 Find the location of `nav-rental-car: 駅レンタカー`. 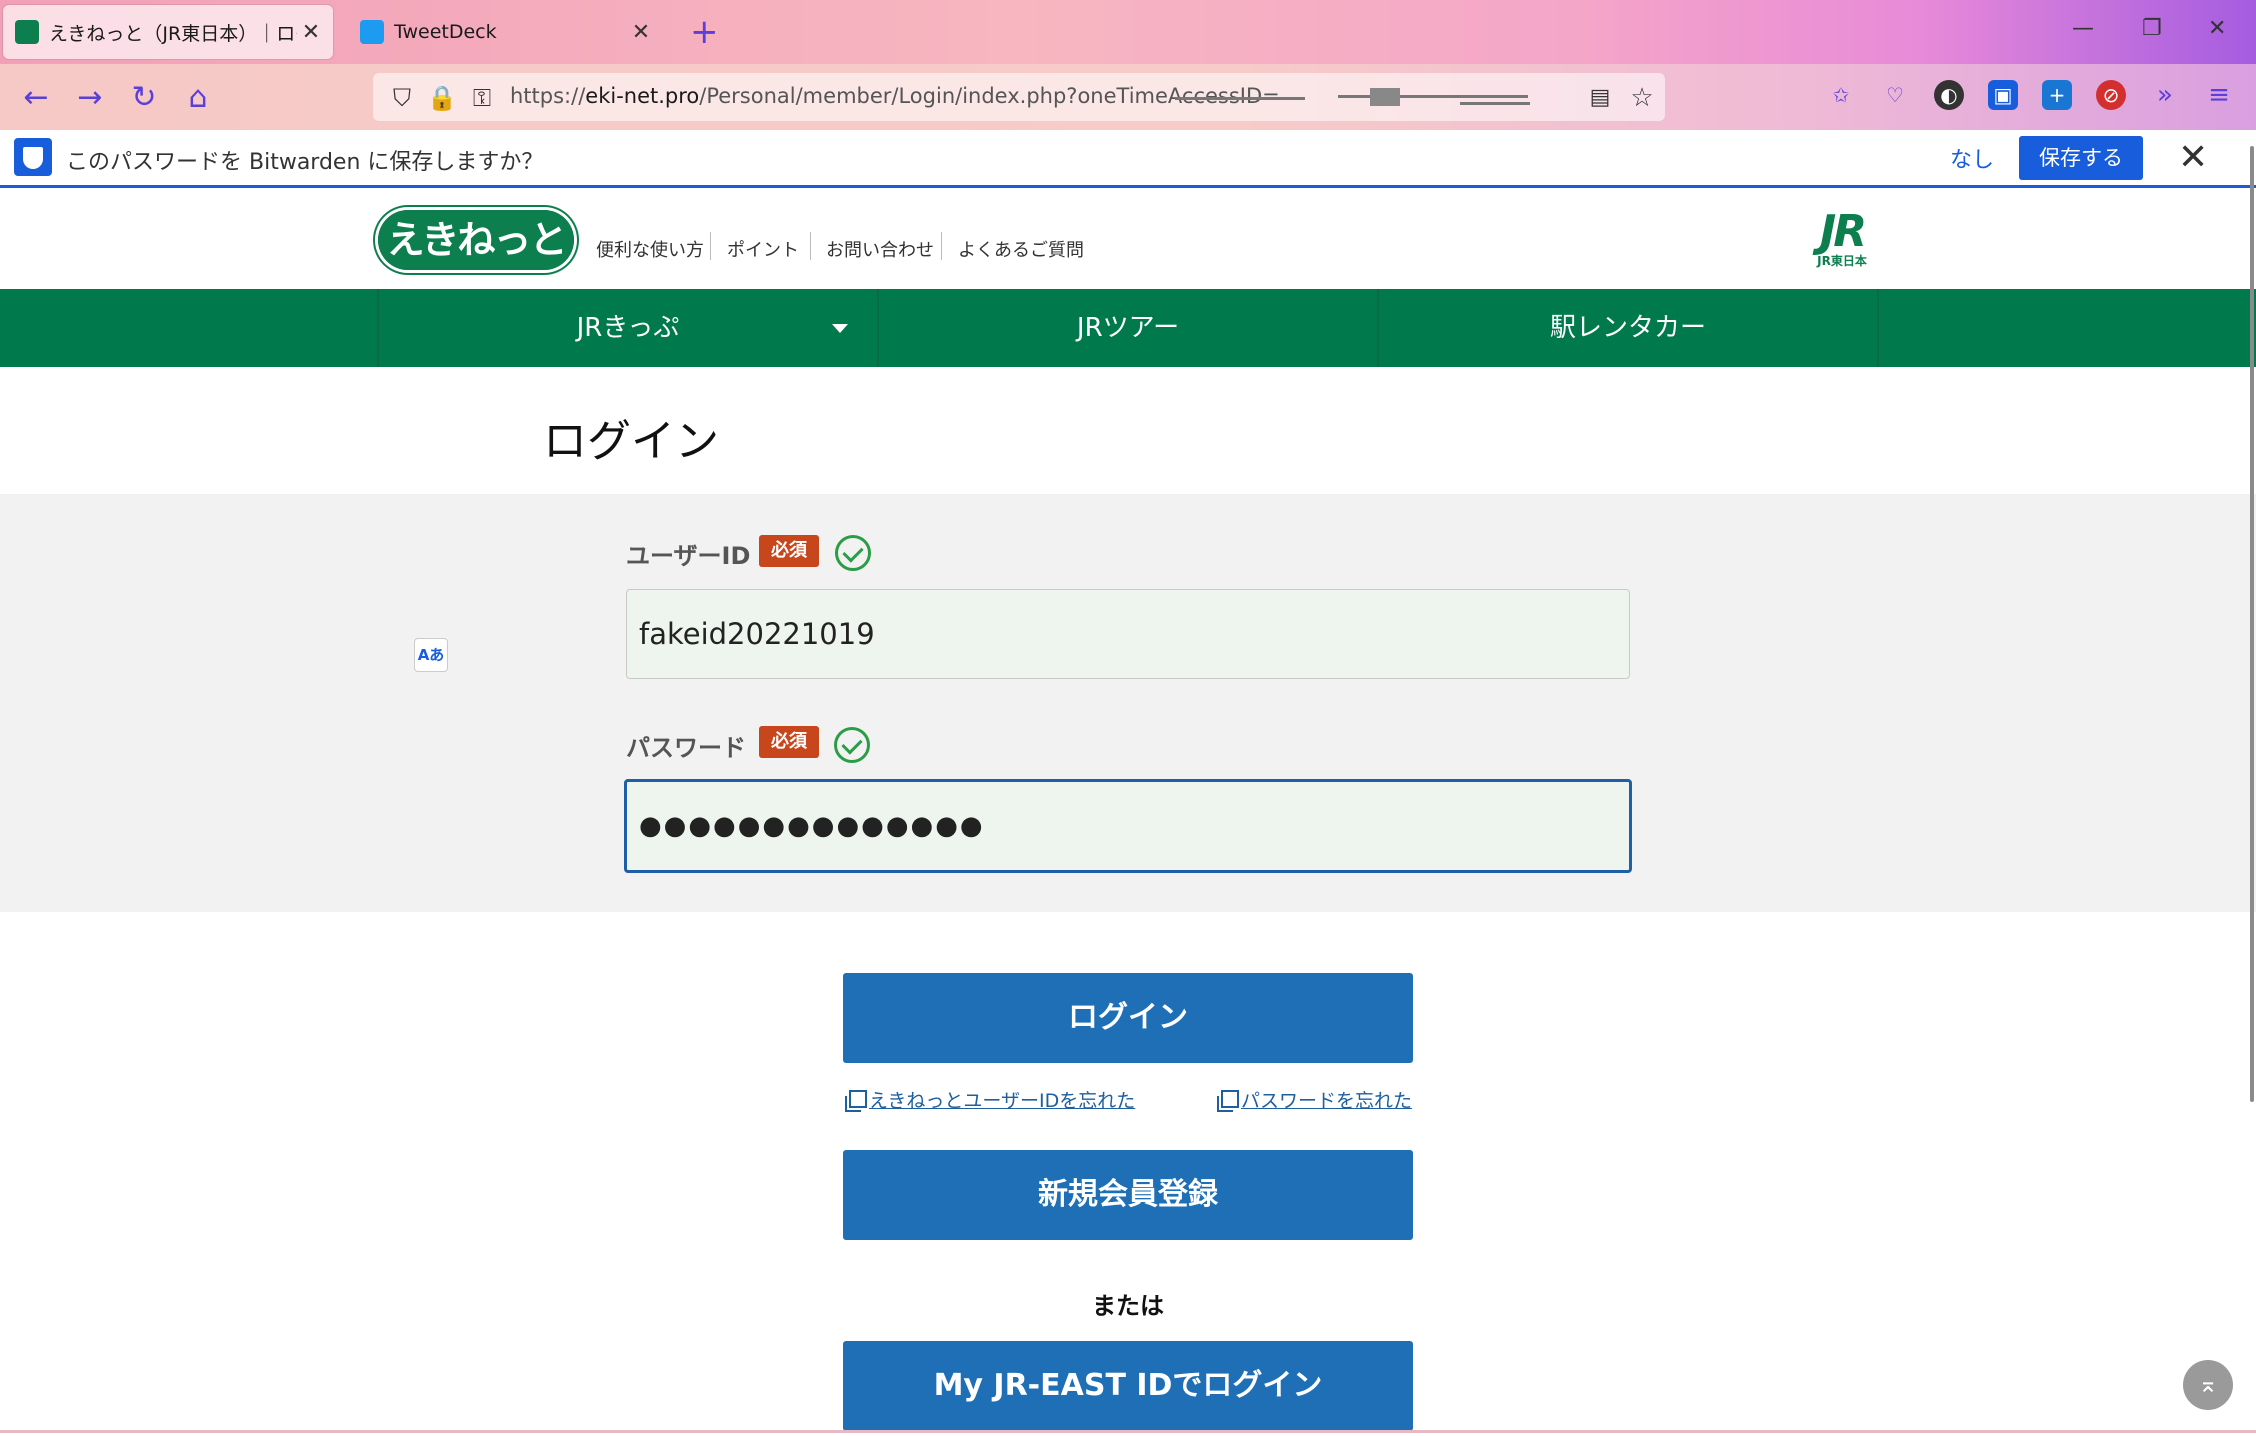

nav-rental-car: 駅レンタカー is located at coordinates (1628, 328).